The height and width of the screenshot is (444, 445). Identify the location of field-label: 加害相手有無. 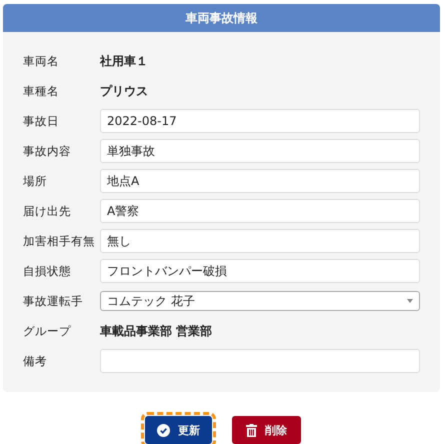
(59, 241).